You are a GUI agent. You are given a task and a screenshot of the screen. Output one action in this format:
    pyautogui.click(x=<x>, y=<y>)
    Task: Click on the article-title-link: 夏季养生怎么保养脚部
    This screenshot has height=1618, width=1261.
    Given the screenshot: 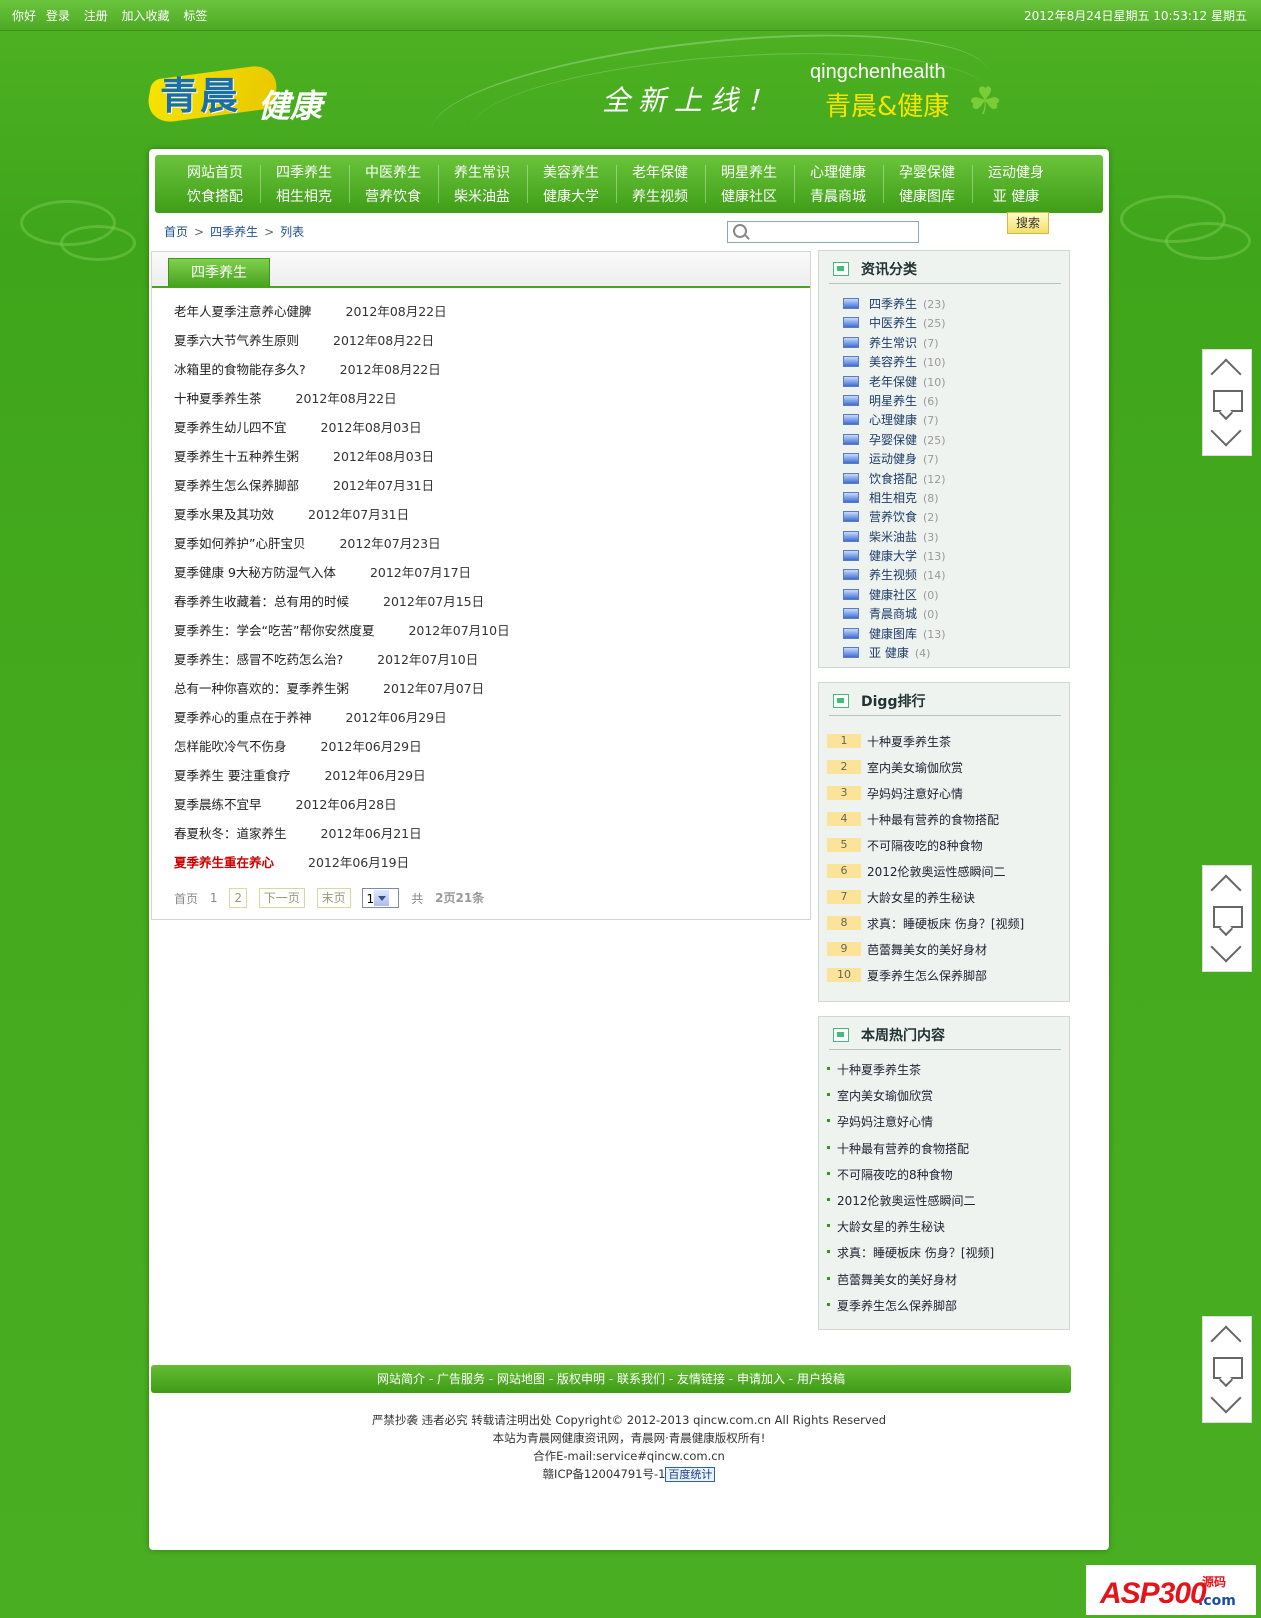 What is the action you would take?
    pyautogui.click(x=236, y=485)
    